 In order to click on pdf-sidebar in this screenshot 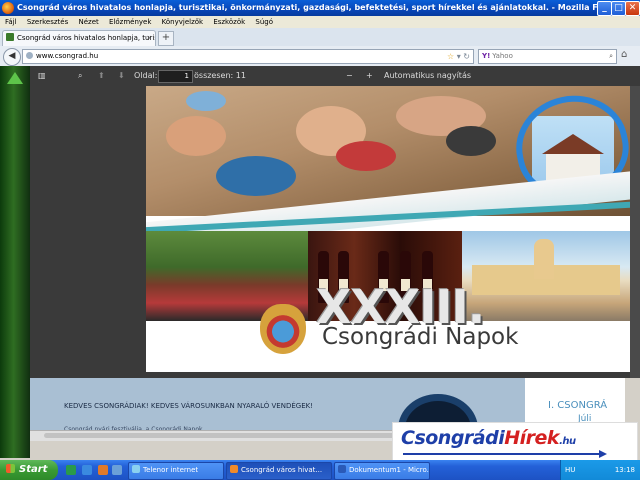, I will do `click(88, 231)`.